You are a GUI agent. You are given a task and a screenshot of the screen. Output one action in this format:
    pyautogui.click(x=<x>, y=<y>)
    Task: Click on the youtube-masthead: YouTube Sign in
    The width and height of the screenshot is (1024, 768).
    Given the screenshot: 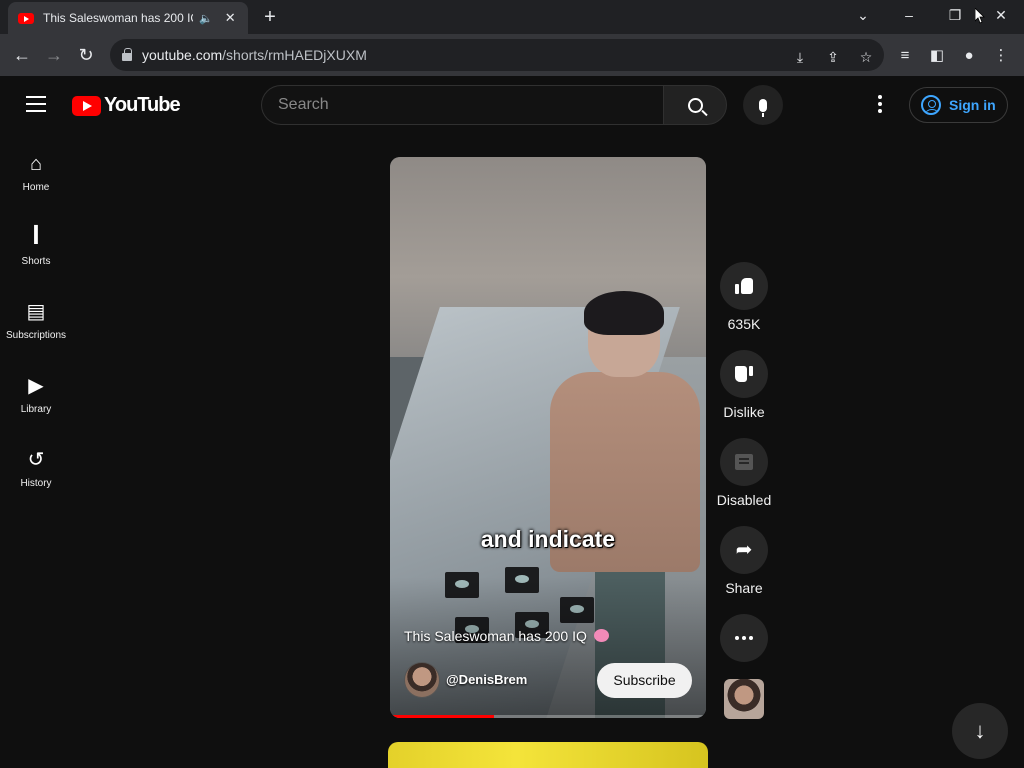 What is the action you would take?
    pyautogui.click(x=512, y=104)
    